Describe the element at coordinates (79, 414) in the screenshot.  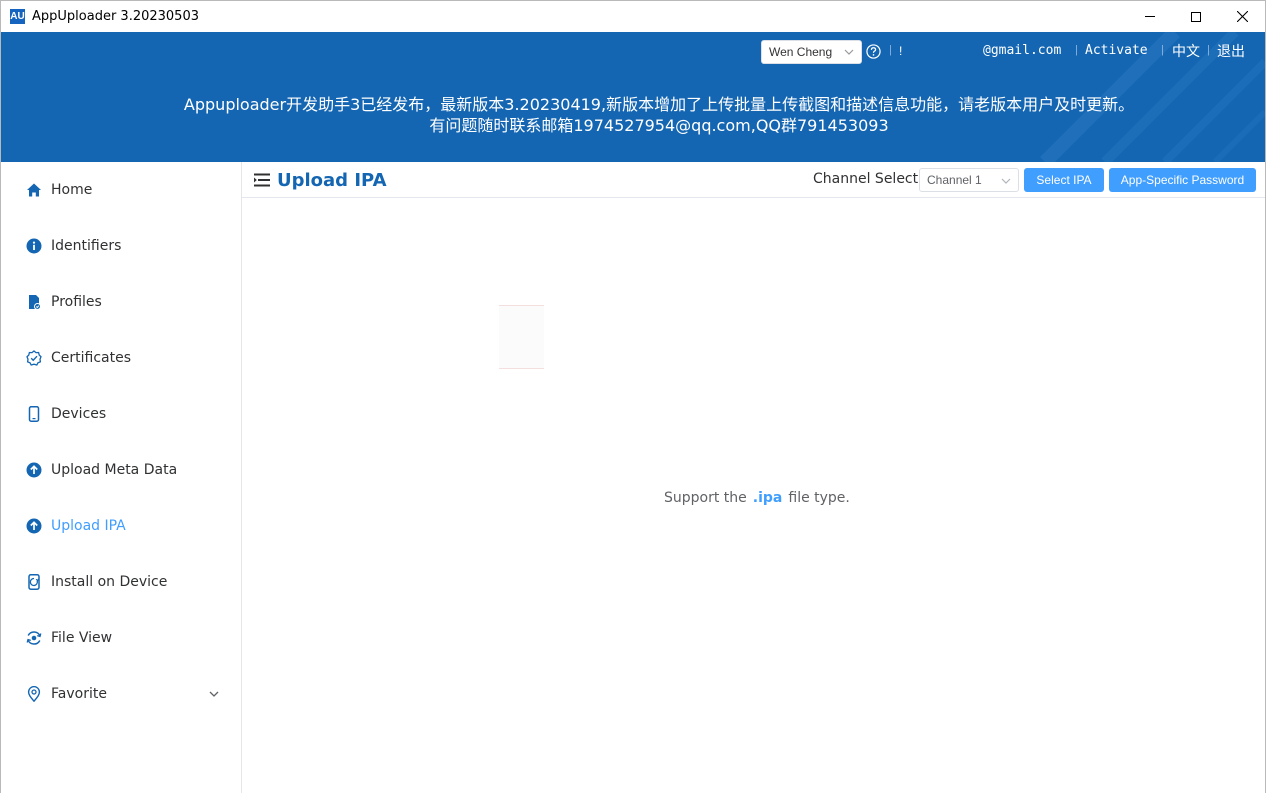
I see `sidebar-item-label: Devices` at that location.